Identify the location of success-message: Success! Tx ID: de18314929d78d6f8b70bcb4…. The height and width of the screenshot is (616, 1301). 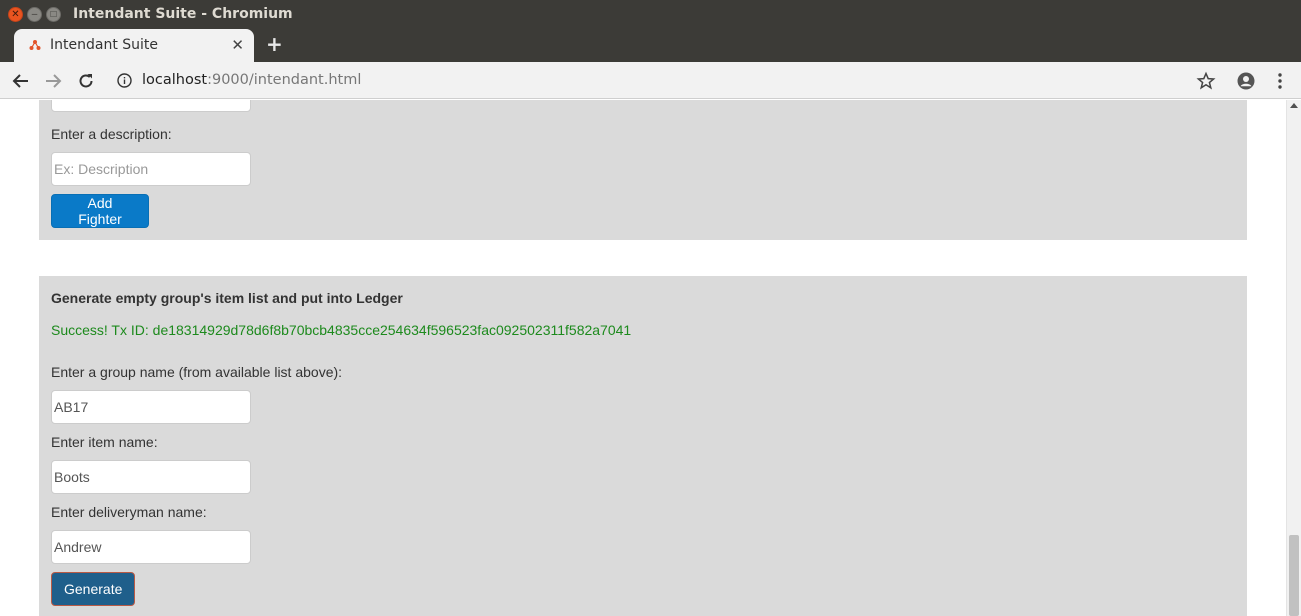
(341, 330).